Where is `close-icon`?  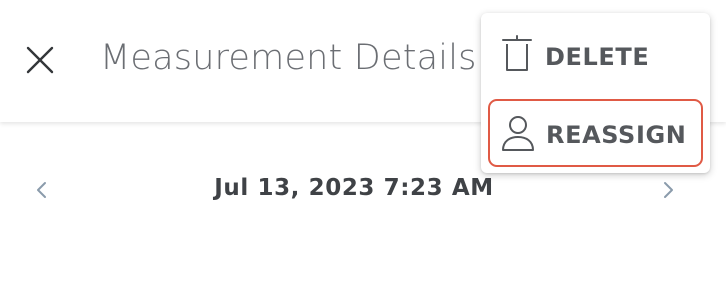
close-icon is located at coordinates (40, 60).